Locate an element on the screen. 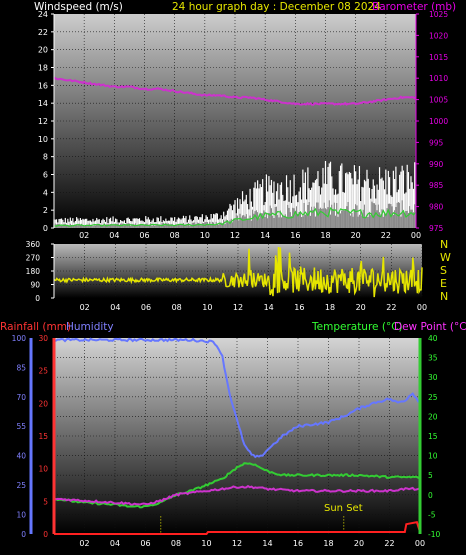  temp-tick-label: -10 is located at coordinates (434, 534).